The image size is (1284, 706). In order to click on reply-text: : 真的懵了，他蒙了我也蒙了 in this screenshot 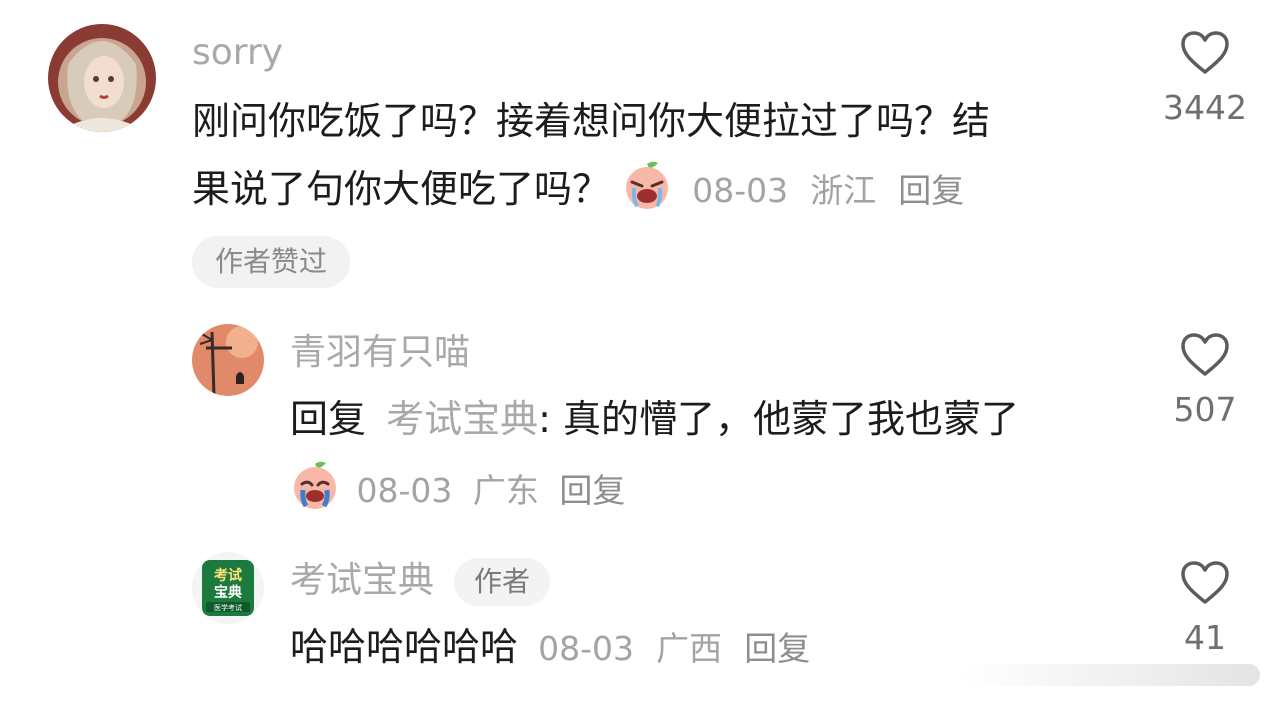, I will do `click(779, 419)`.